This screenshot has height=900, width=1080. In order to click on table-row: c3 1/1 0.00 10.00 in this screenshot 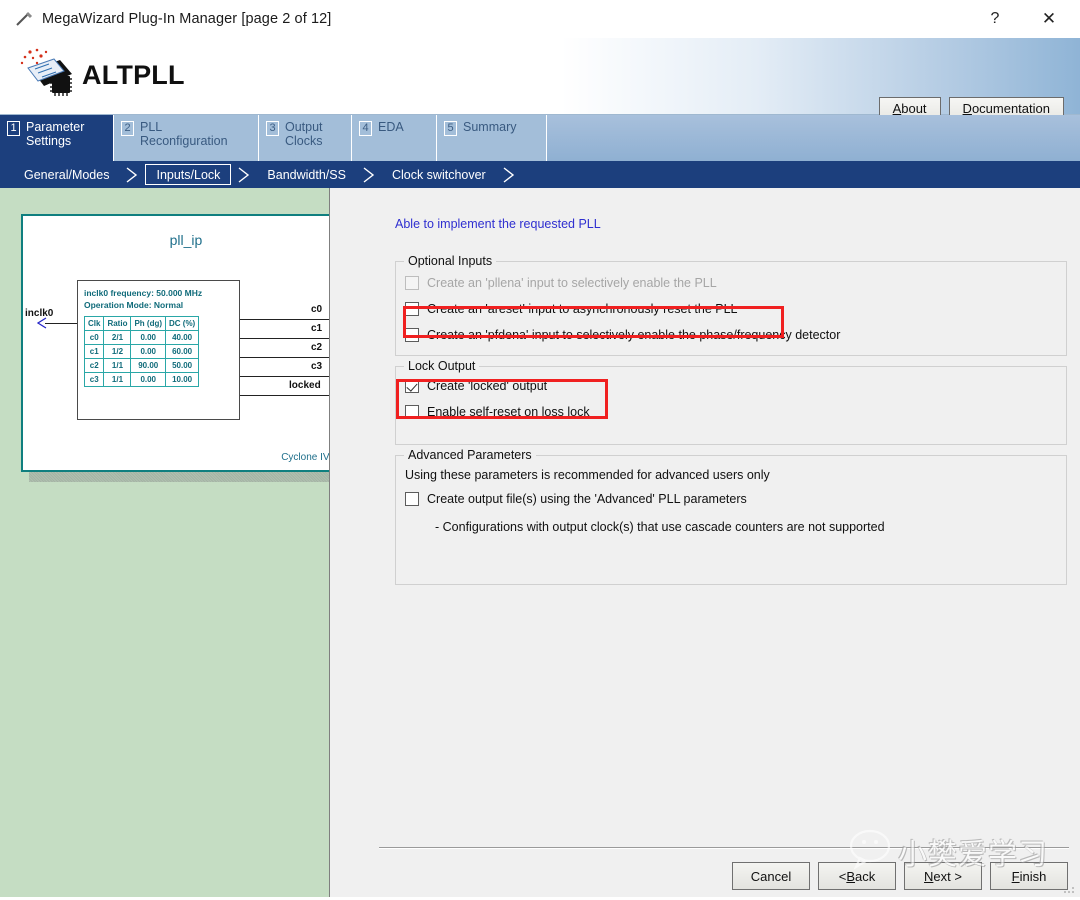, I will do `click(141, 379)`.